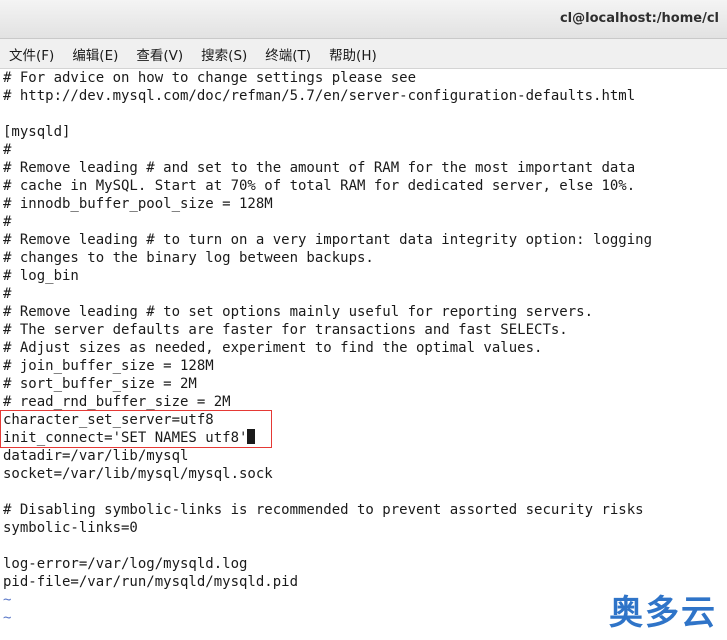  I want to click on terminal-line: # join_buffer_size = 128M, so click(108, 366).